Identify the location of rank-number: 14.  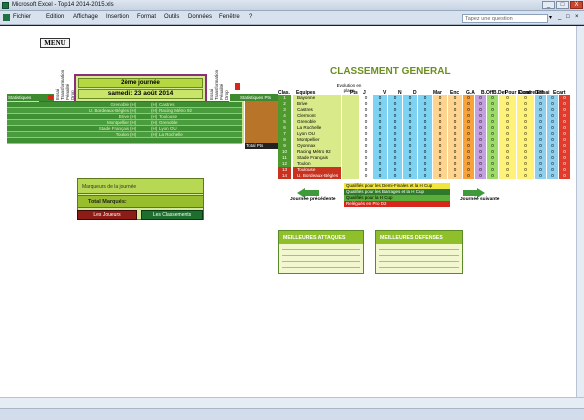
(285, 176).